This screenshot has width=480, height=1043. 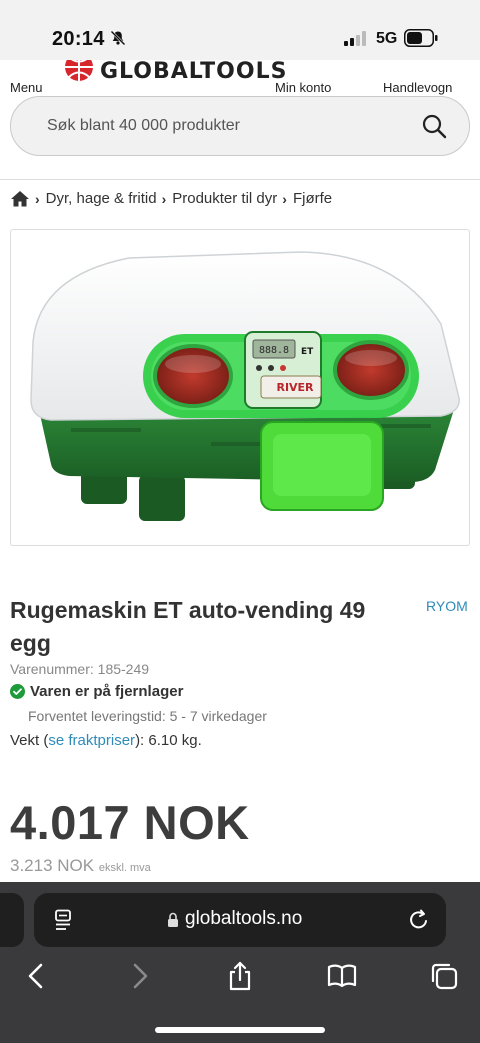 I want to click on address-bar: globaltools.no, so click(x=240, y=920).